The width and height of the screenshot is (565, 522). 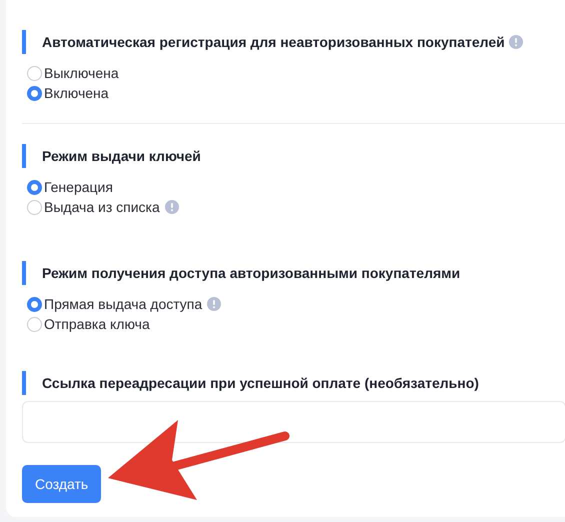 I want to click on section-title: Автоматическая регистрация для неавторизованных покупателей, so click(x=273, y=42).